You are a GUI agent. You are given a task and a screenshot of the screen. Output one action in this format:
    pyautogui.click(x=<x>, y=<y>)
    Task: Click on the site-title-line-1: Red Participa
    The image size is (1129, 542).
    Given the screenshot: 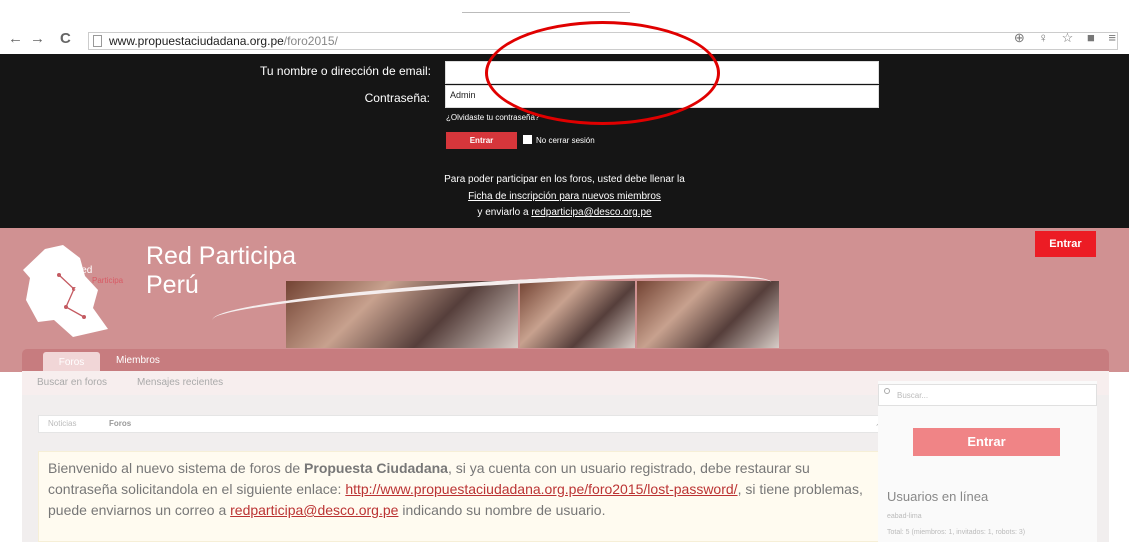 What is the action you would take?
    pyautogui.click(x=221, y=256)
    